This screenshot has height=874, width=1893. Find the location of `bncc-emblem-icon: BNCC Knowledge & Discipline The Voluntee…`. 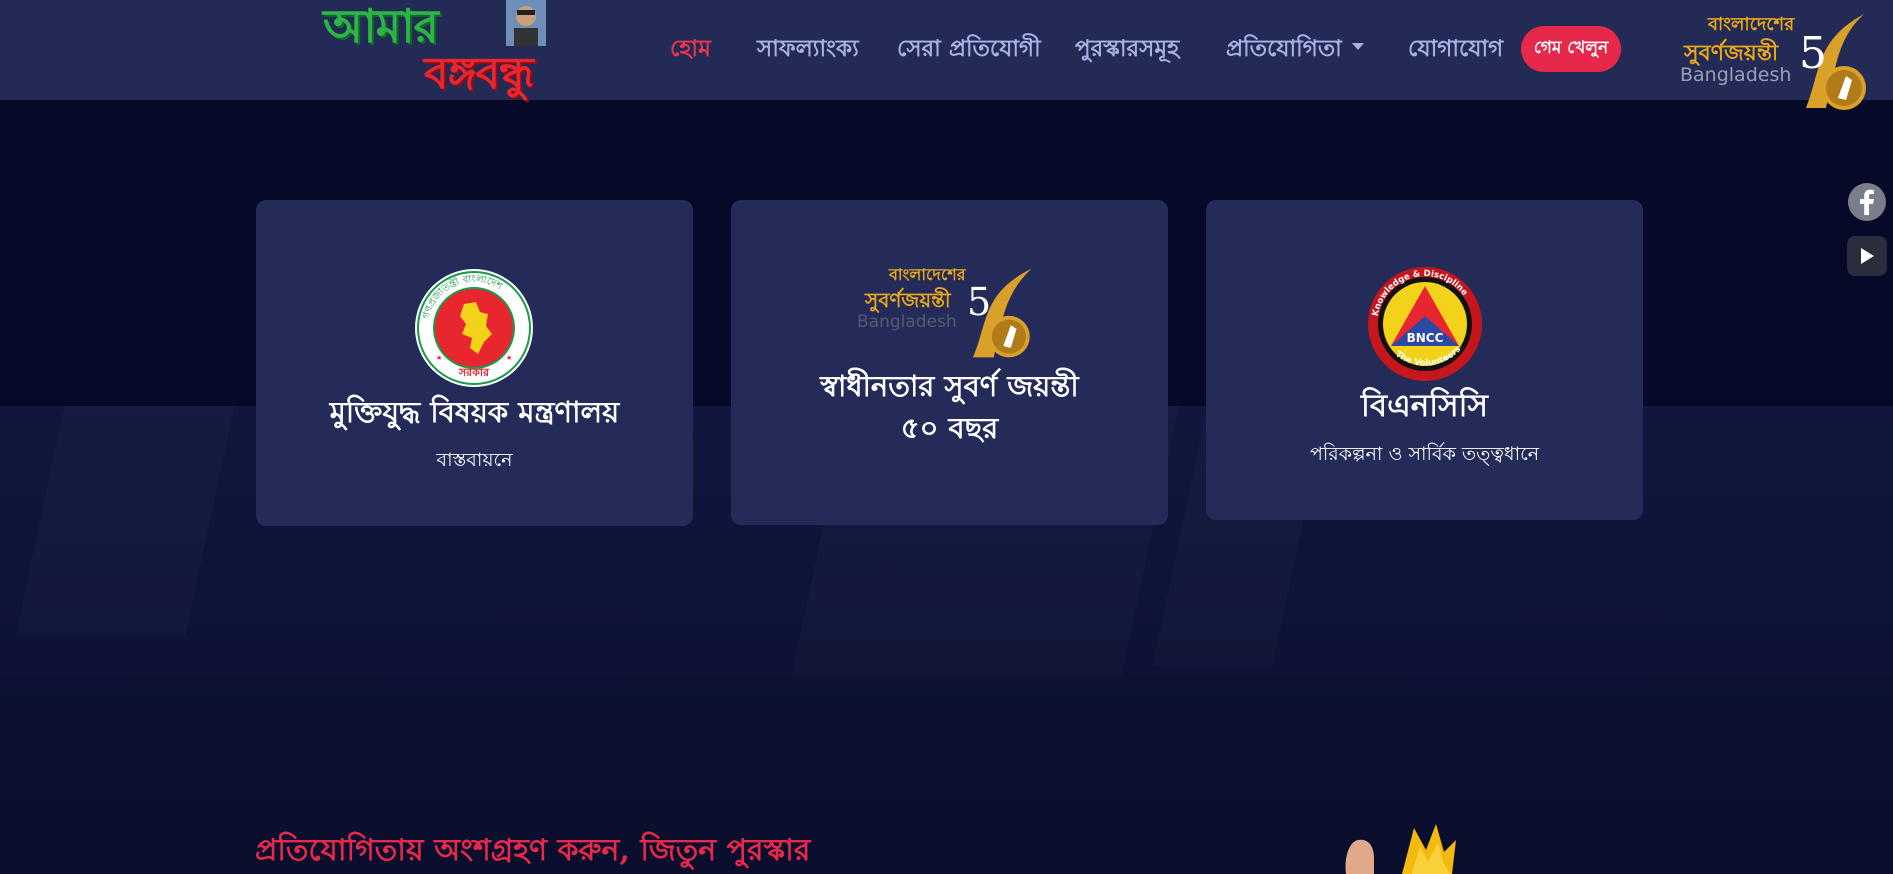

bncc-emblem-icon: BNCC Knowledge & Discipline The Voluntee… is located at coordinates (1425, 324).